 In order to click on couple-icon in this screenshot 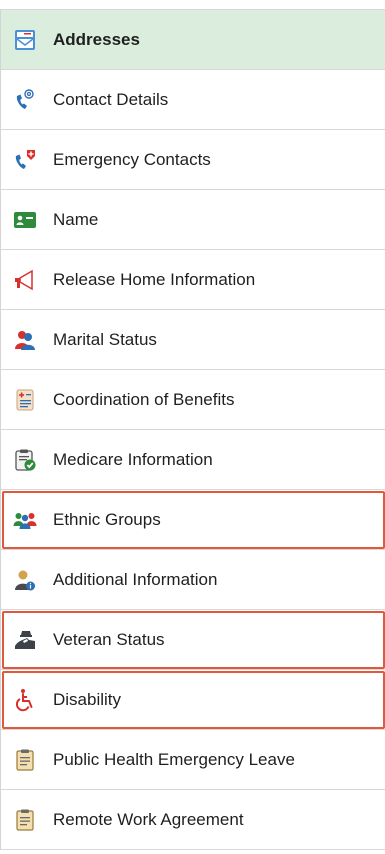, I will do `click(25, 340)`.